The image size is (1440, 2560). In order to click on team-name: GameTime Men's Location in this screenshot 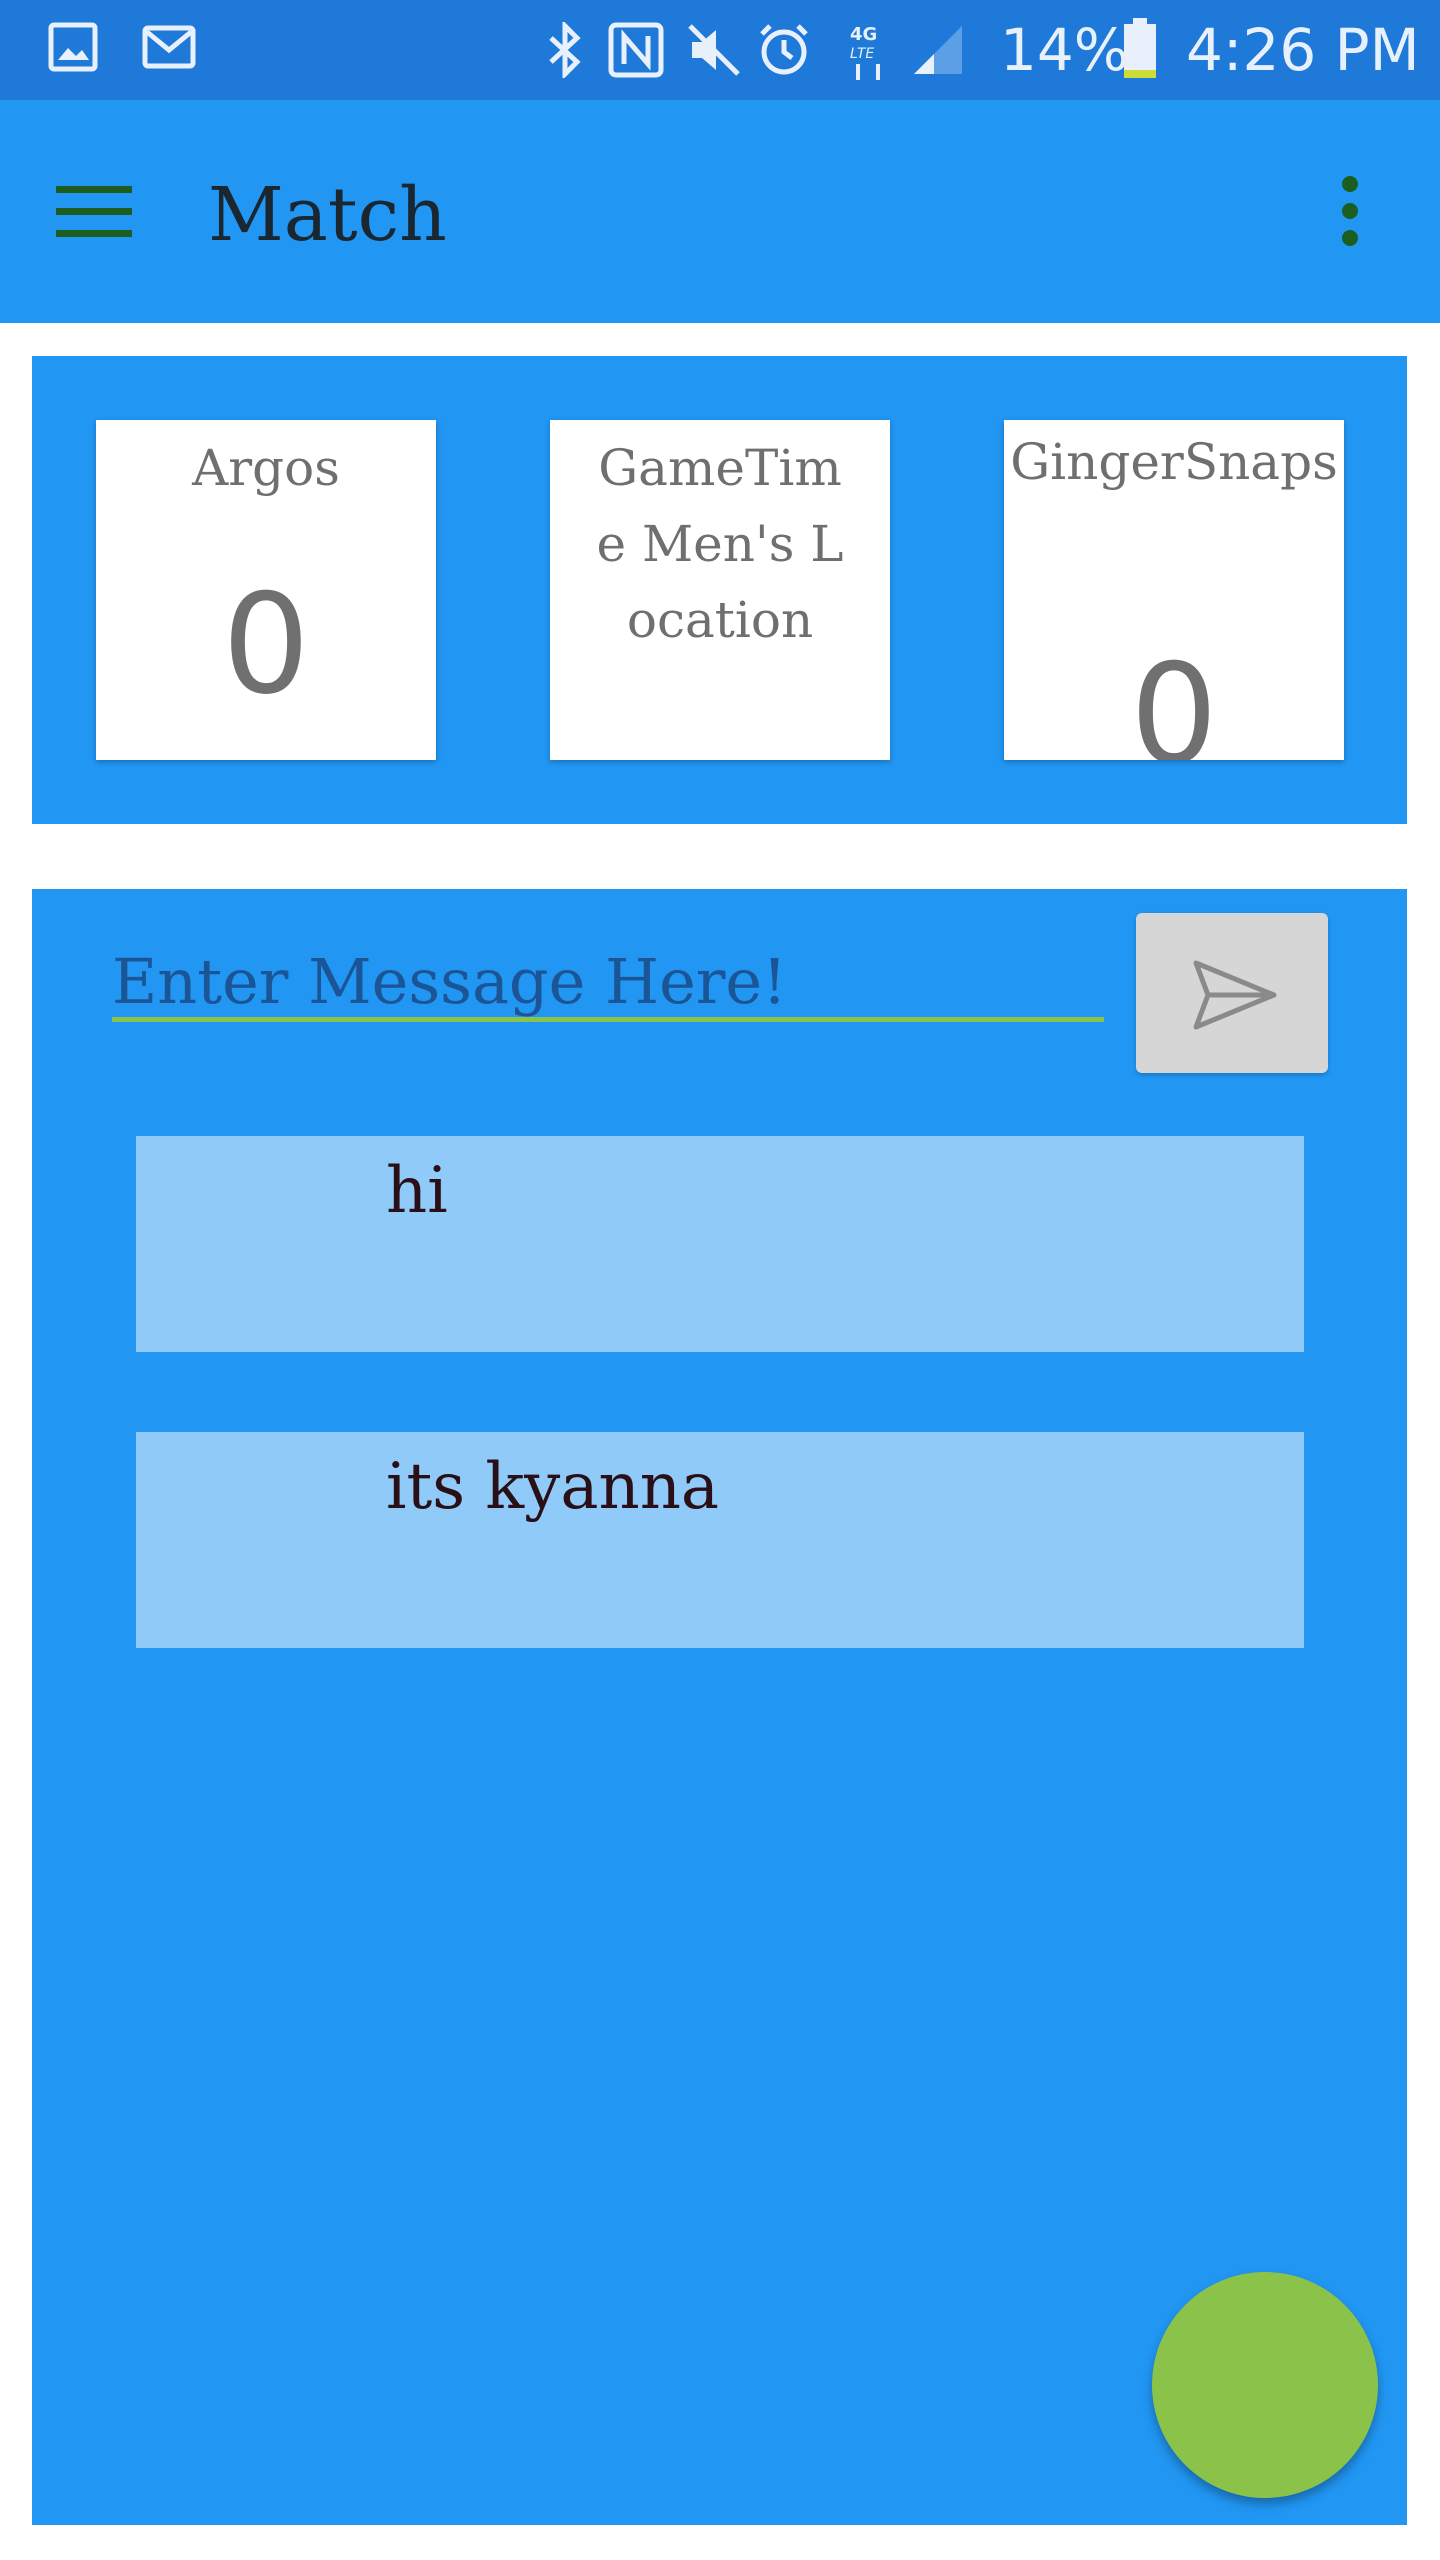, I will do `click(720, 544)`.